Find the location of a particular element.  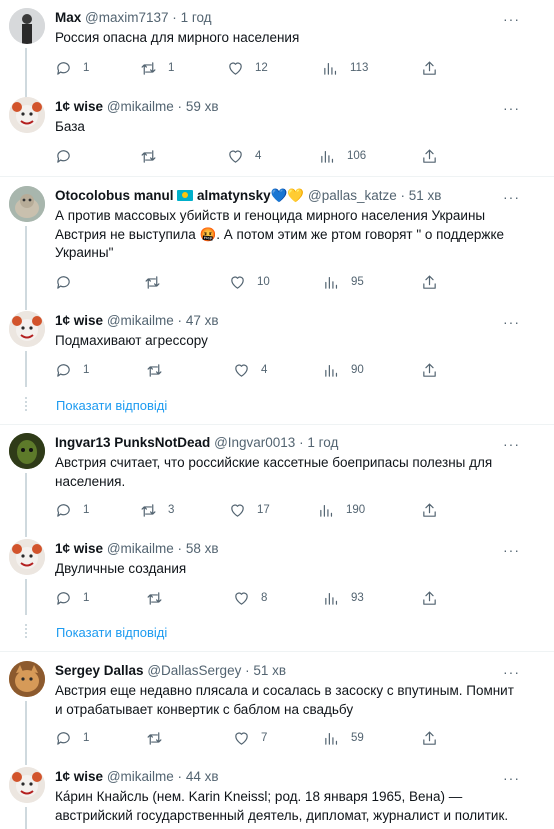

views-button: 106 is located at coordinates (342, 156).